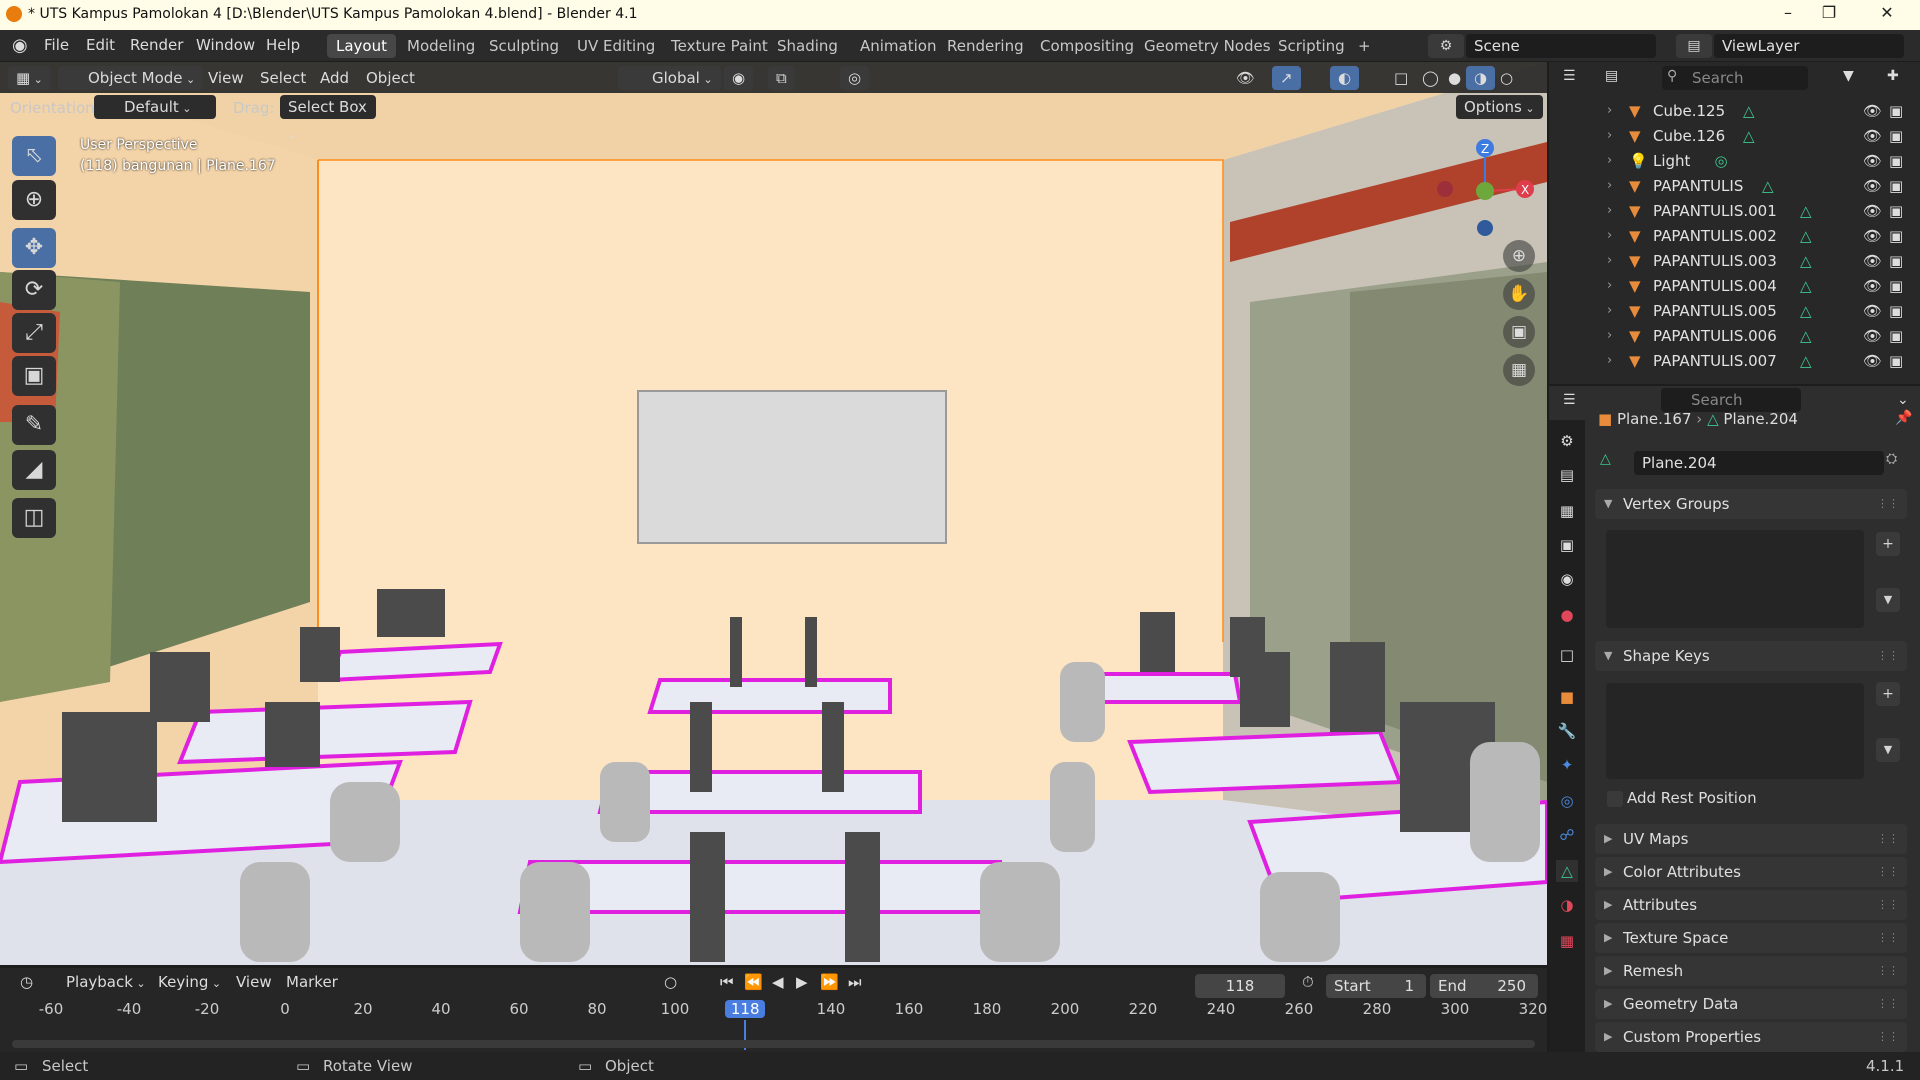 Image resolution: width=1920 pixels, height=1080 pixels. I want to click on snap-icon: ⧉, so click(781, 78).